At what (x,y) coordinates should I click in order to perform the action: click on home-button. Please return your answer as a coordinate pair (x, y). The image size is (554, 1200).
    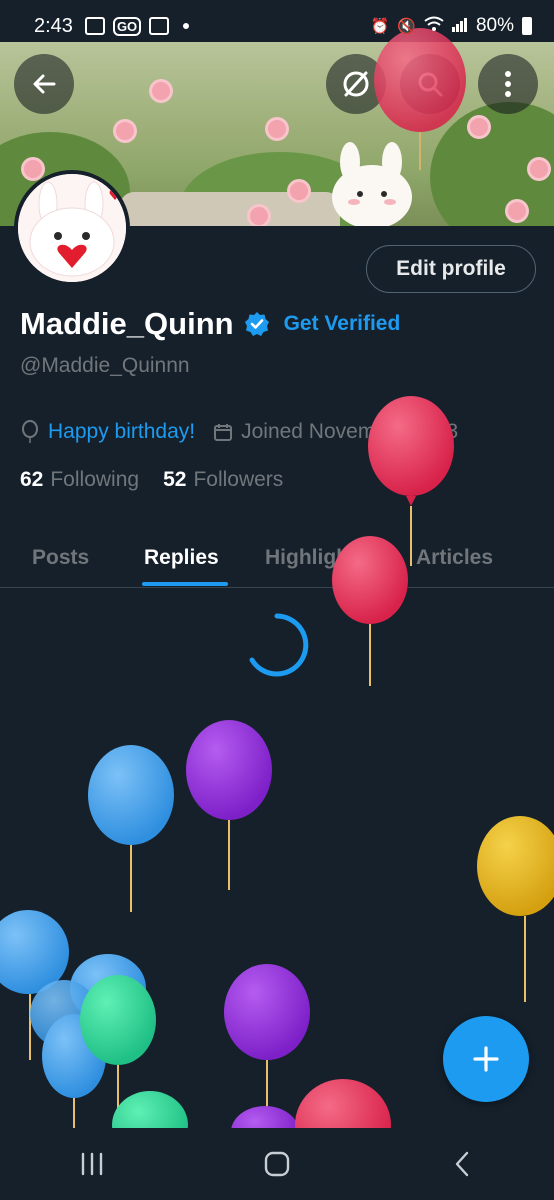
    Looking at the image, I should click on (277, 1164).